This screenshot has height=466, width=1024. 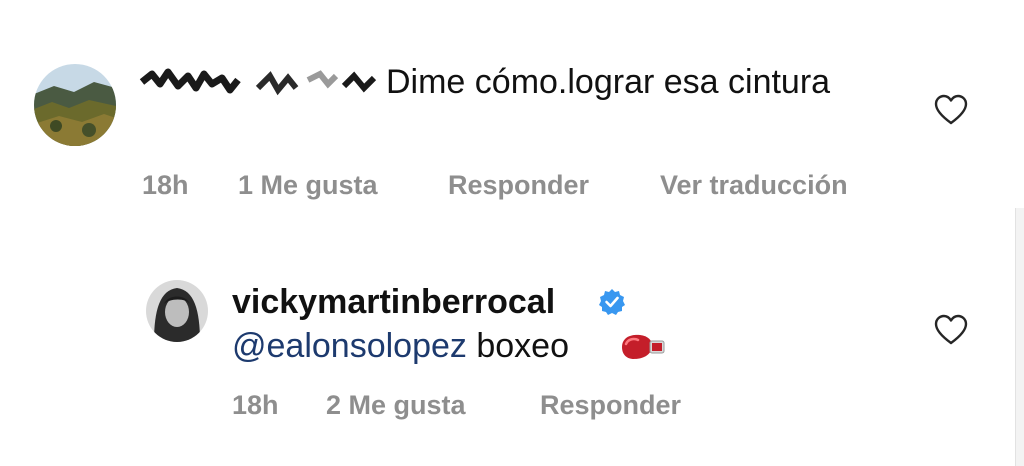 What do you see at coordinates (754, 185) in the screenshot?
I see `translate-button: Ver traducción` at bounding box center [754, 185].